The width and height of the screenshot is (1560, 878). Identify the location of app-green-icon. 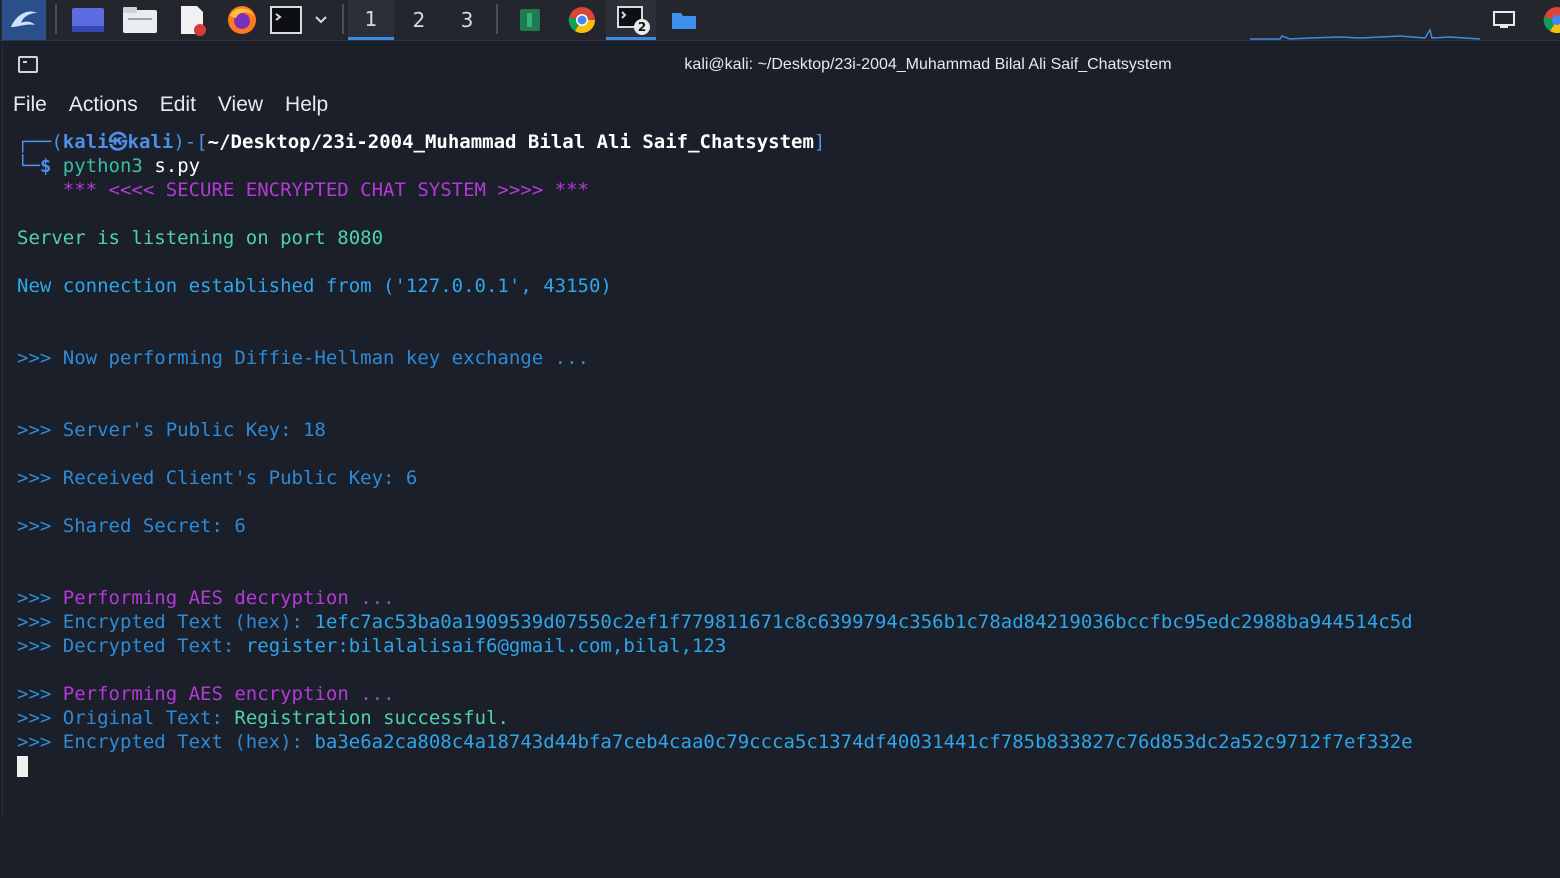
(530, 20).